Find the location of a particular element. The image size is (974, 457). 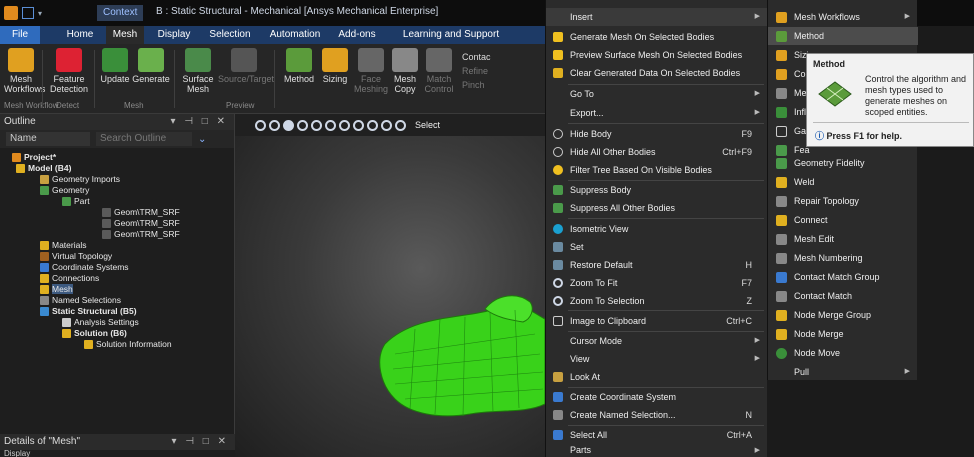

submenu-item-mesh-workflows: Mesh Workflows ▶ is located at coordinates (843, 17).